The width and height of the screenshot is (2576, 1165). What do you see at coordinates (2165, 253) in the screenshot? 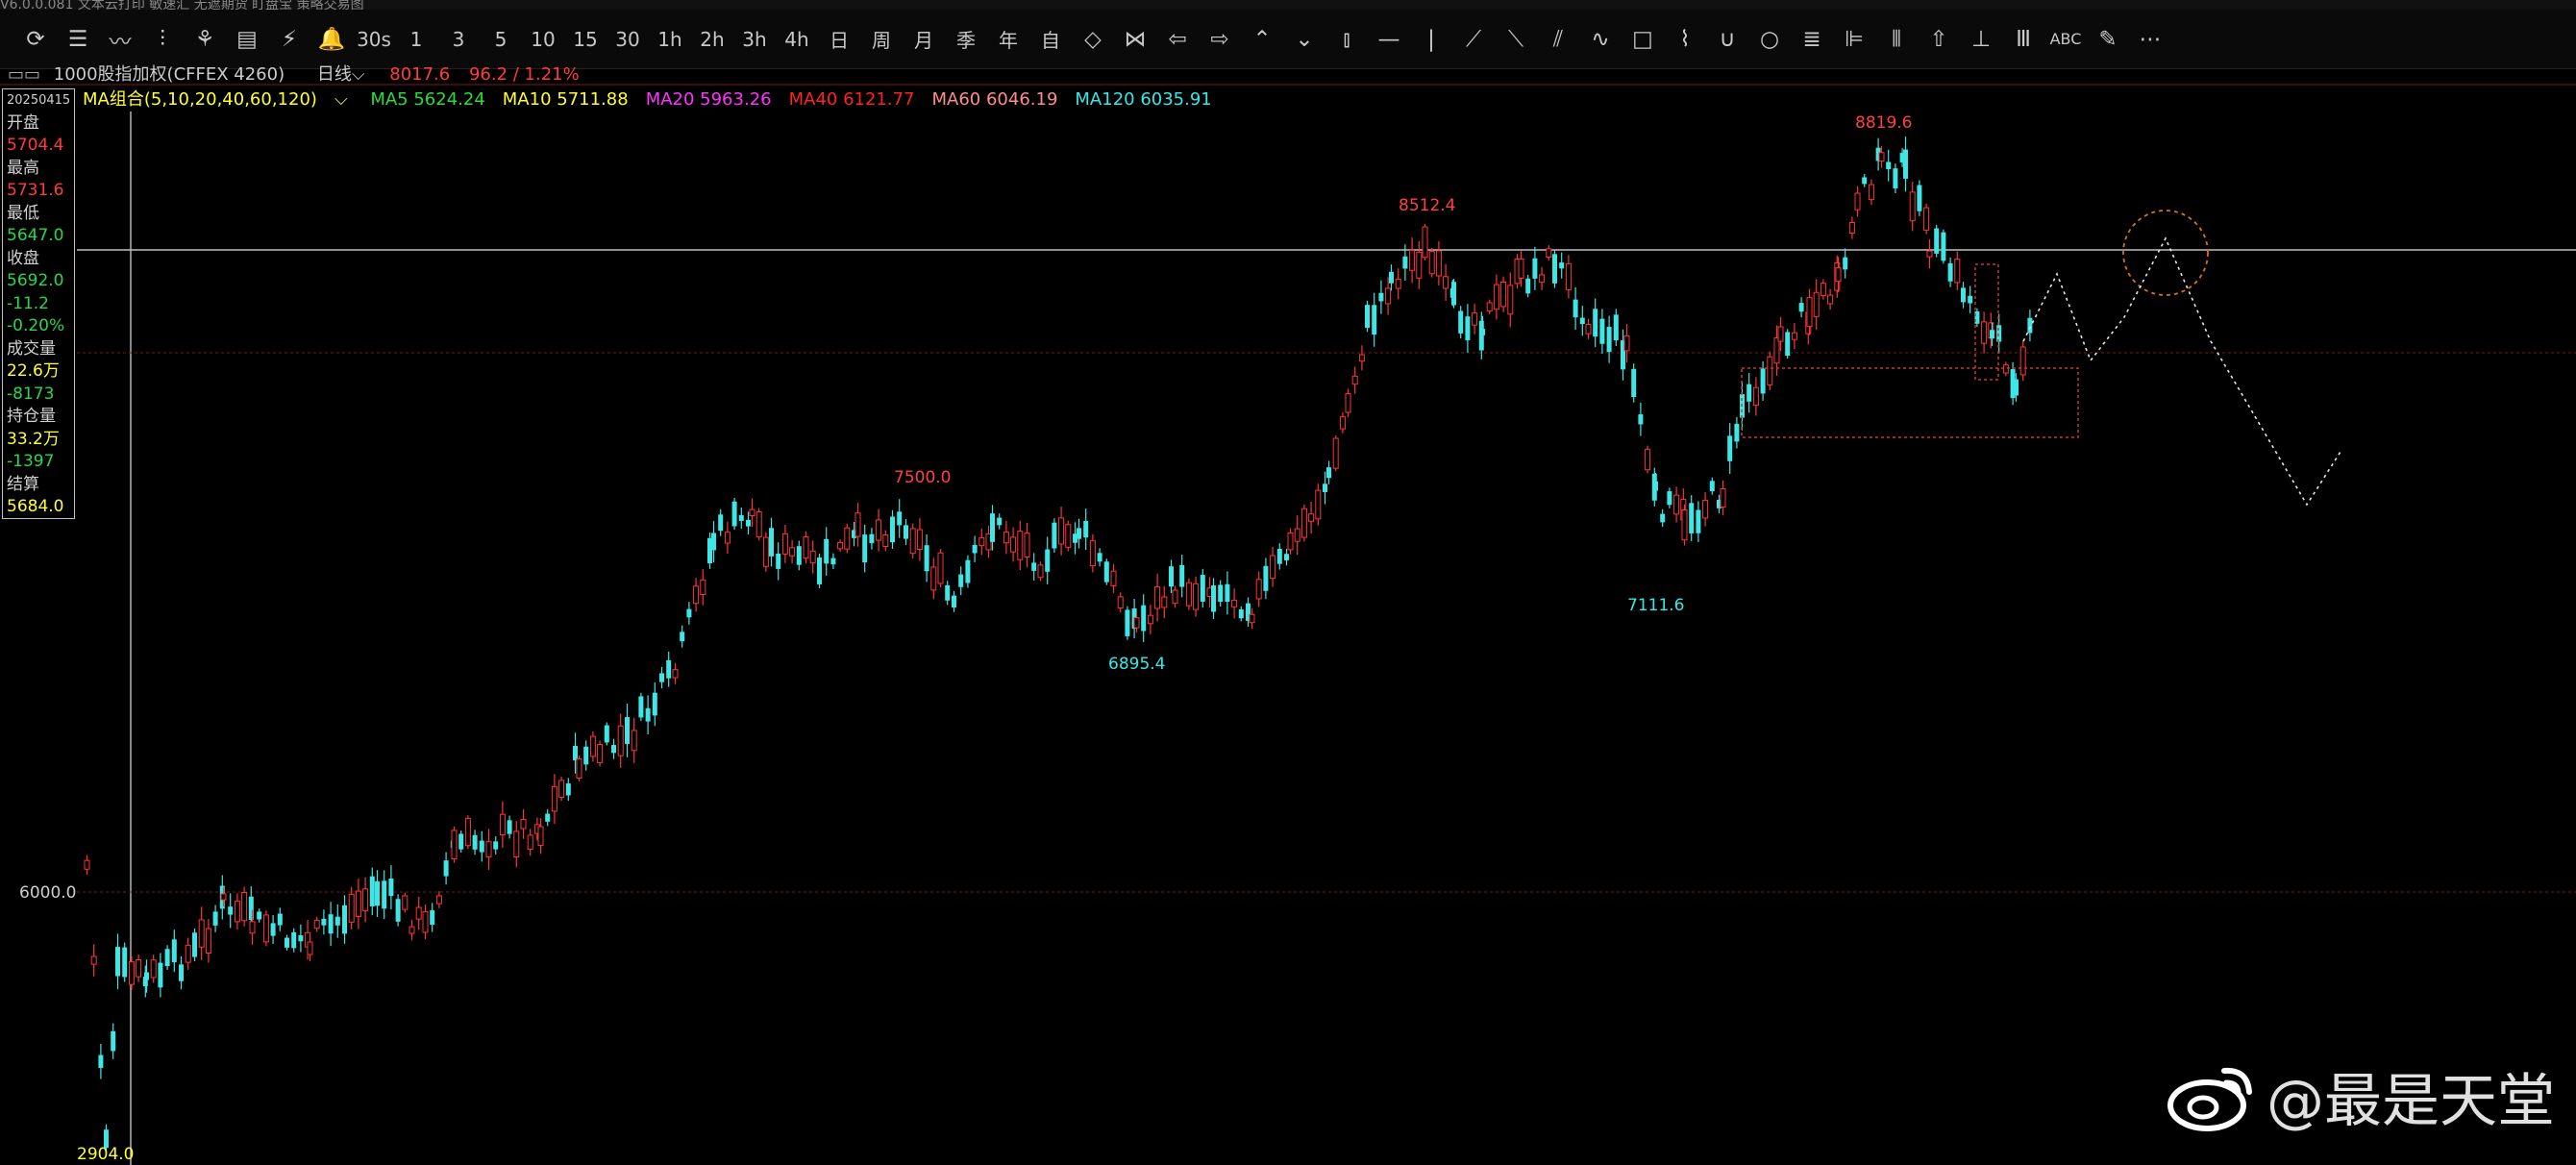
I see `circle-drawing` at bounding box center [2165, 253].